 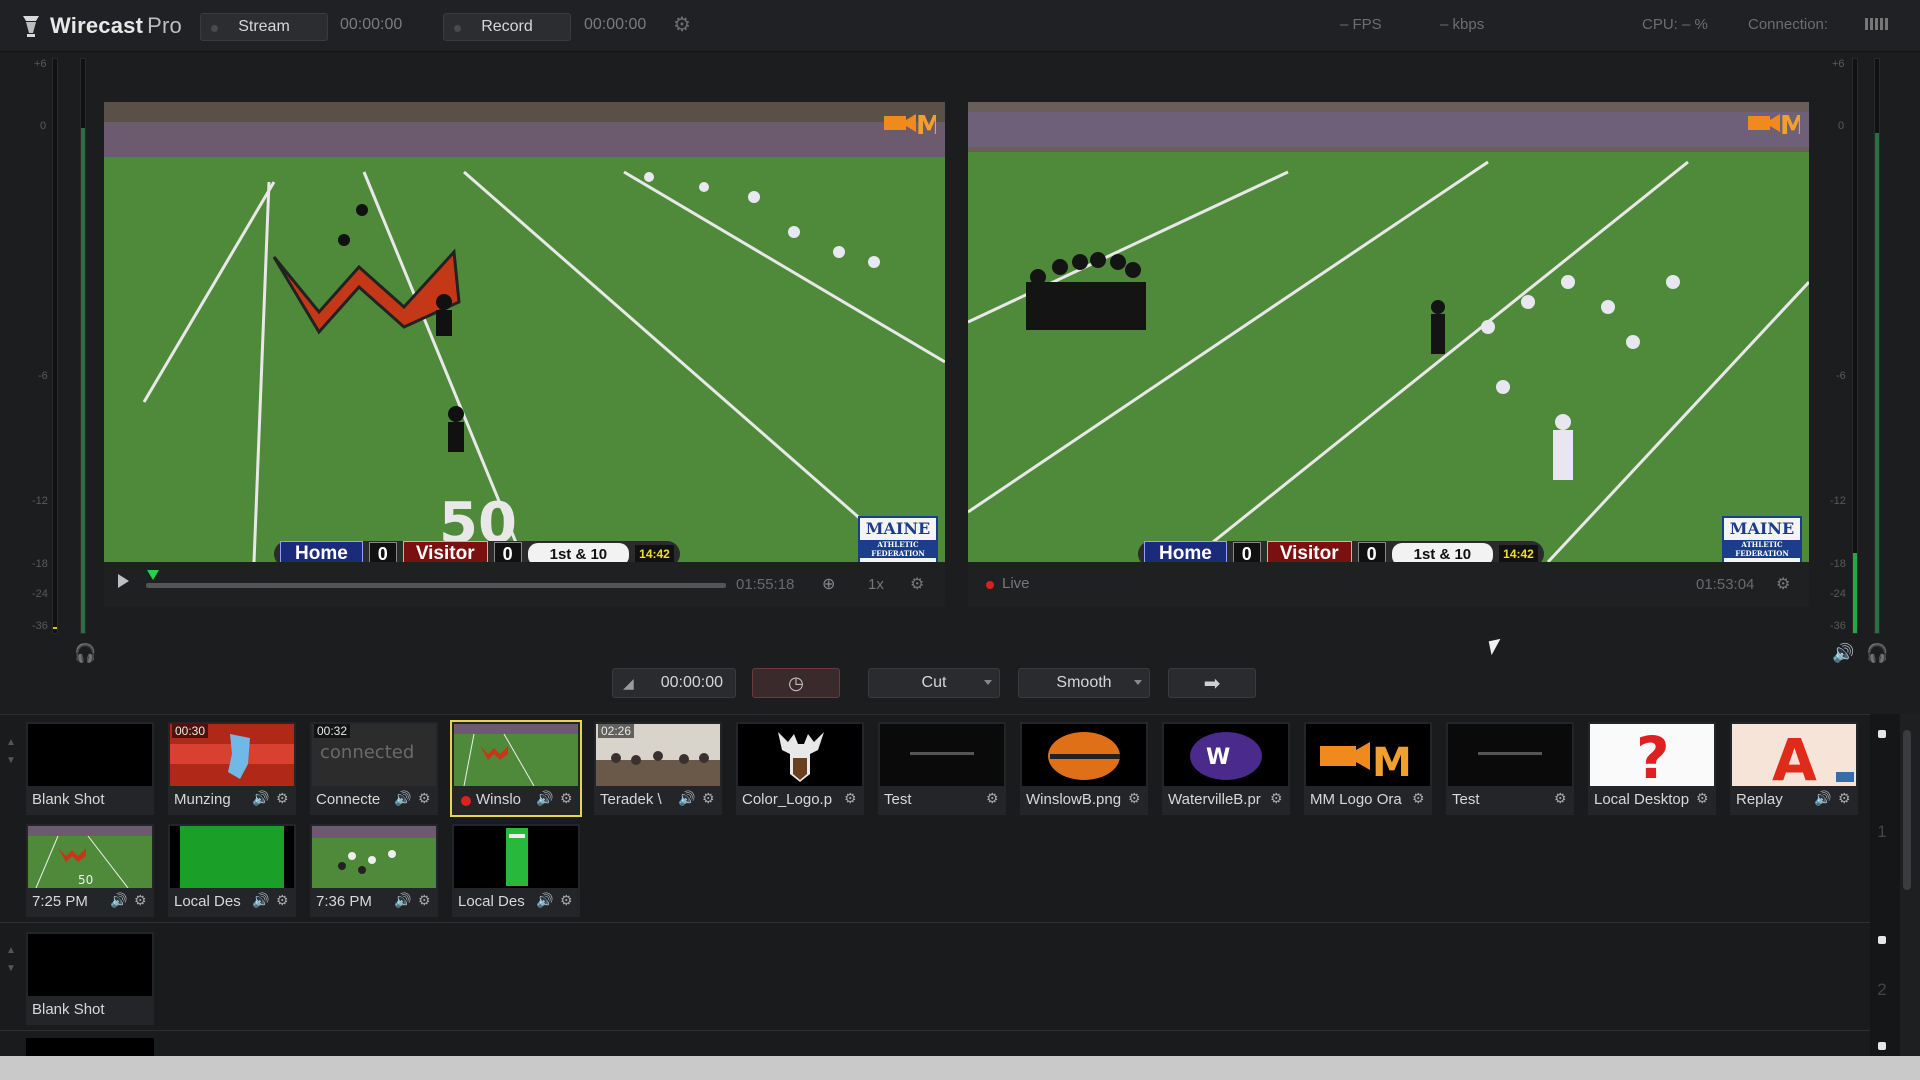 What do you see at coordinates (828, 584) in the screenshot?
I see `zoom-icon: ⊕` at bounding box center [828, 584].